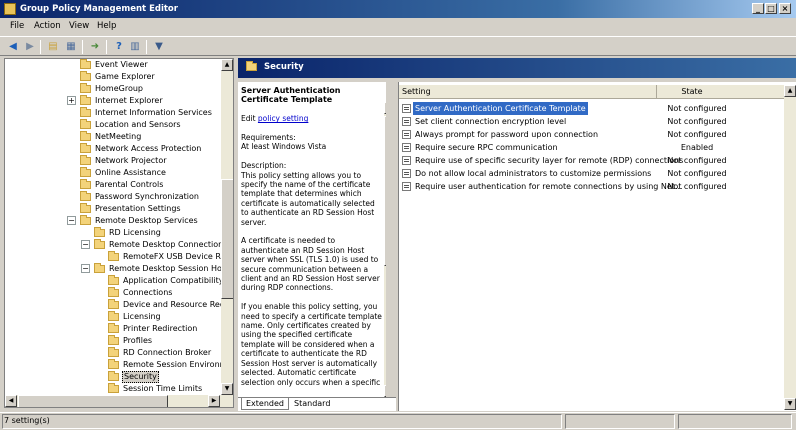  Describe the element at coordinates (169, 268) in the screenshot. I see `tree-node-label: Remote Desktop Session Host` at that location.